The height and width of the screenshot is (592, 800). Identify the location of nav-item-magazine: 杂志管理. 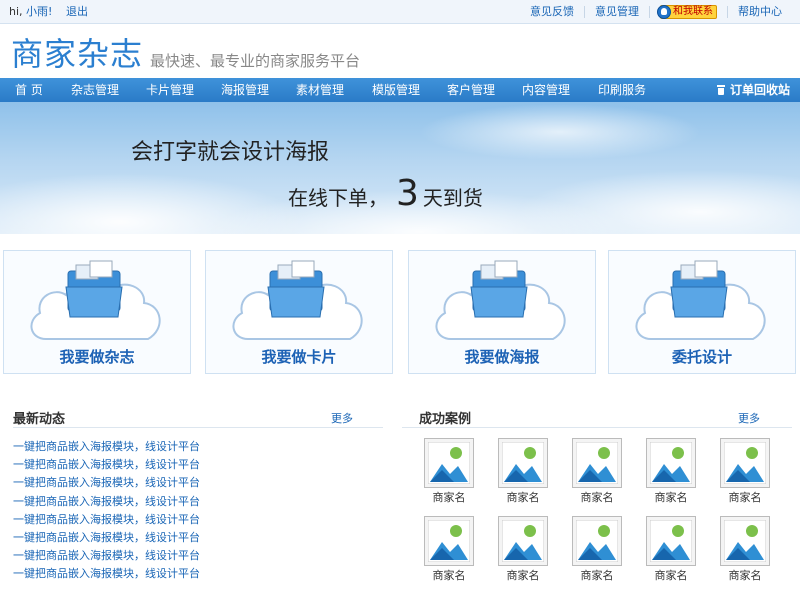
(95, 90).